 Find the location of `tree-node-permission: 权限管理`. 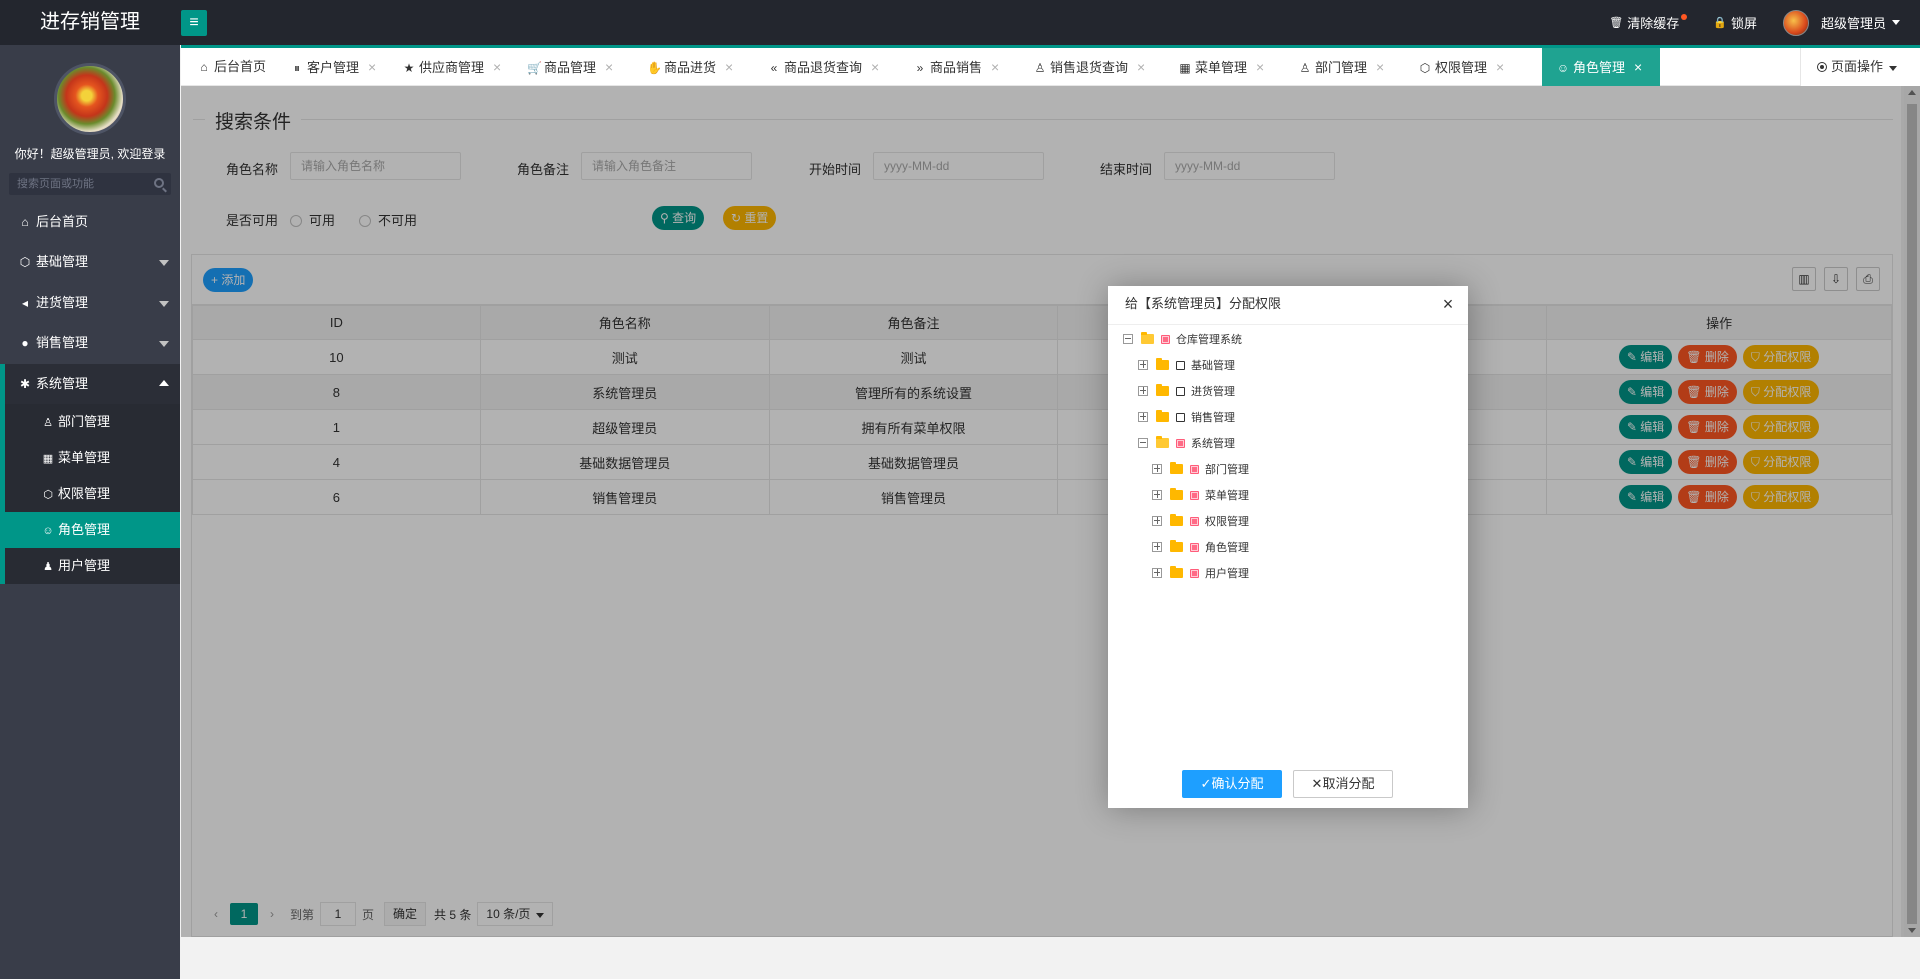

tree-node-permission: 权限管理 is located at coordinates (1200, 522).